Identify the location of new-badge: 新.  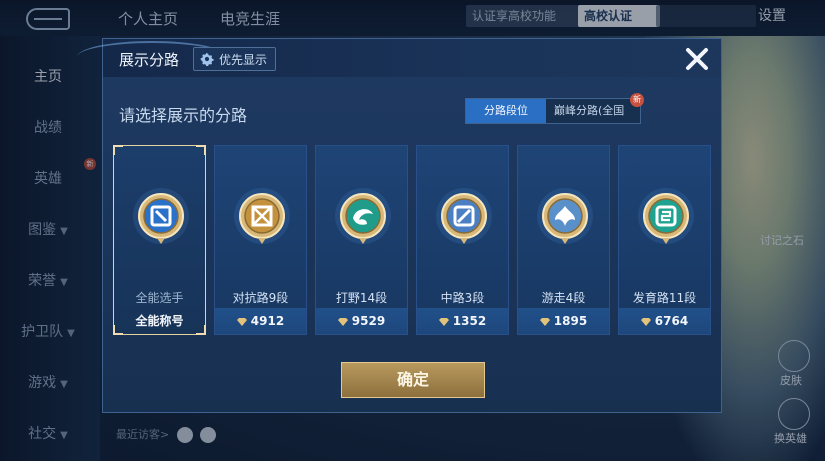
(637, 100).